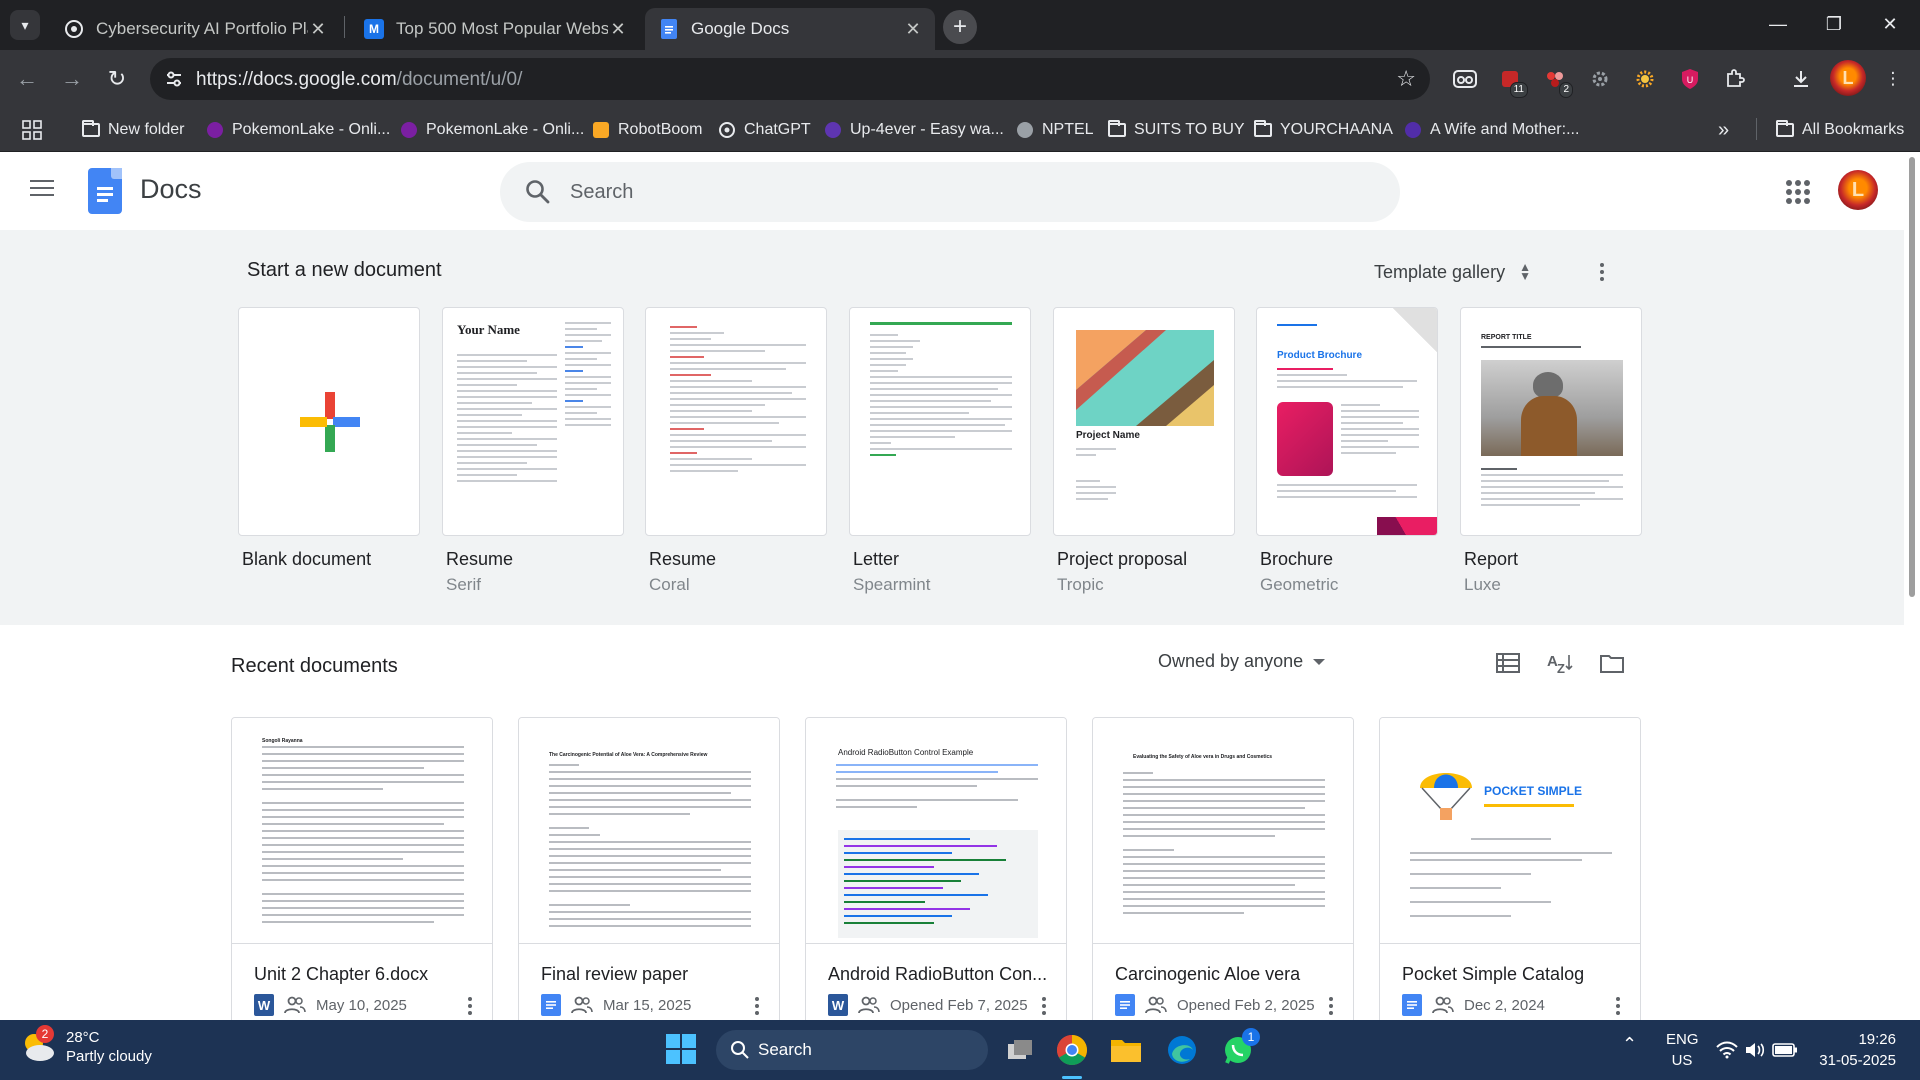 The height and width of the screenshot is (1080, 1920). What do you see at coordinates (764, 130) in the screenshot?
I see `bookmark-chatgpt: ChatGPT` at bounding box center [764, 130].